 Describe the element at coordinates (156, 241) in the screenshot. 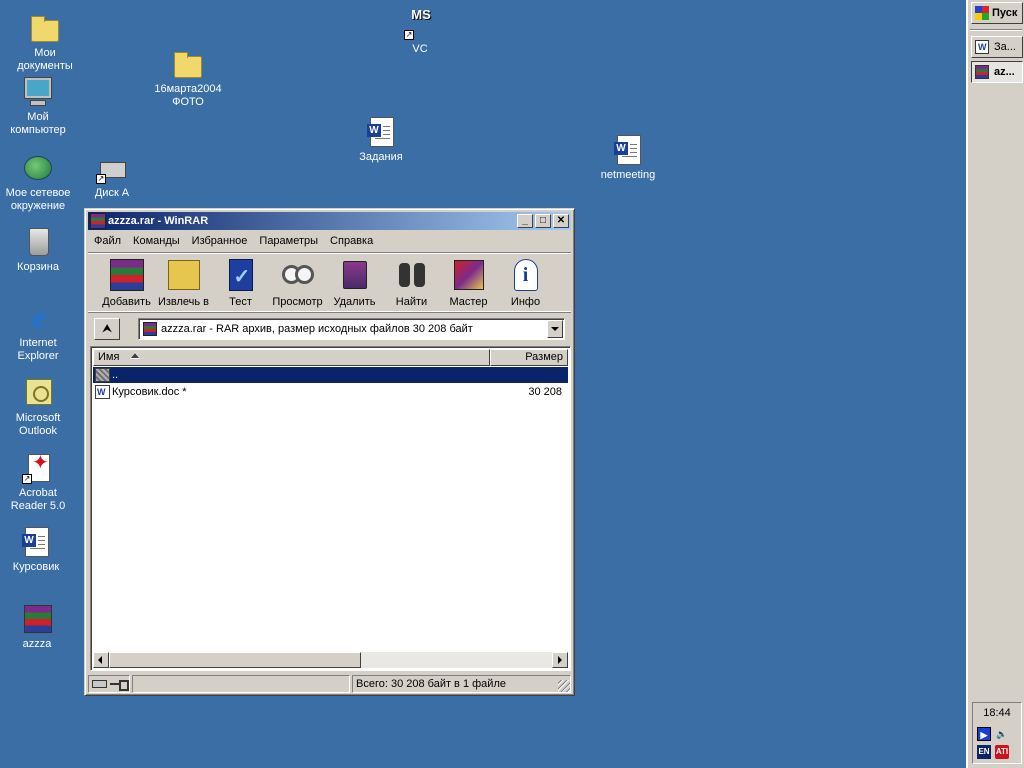

I see `menu-commands: Команды` at that location.